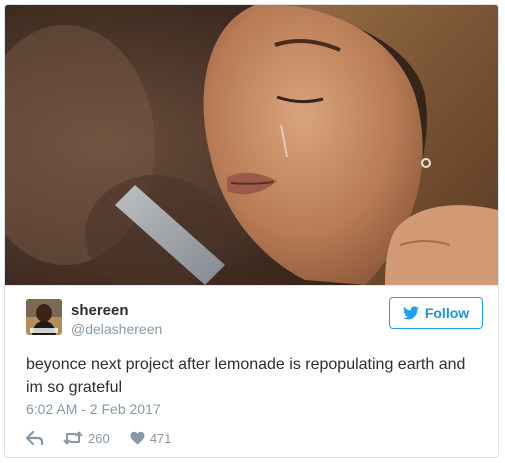 The image size is (505, 463). What do you see at coordinates (100, 310) in the screenshot?
I see `author-name: shereen` at bounding box center [100, 310].